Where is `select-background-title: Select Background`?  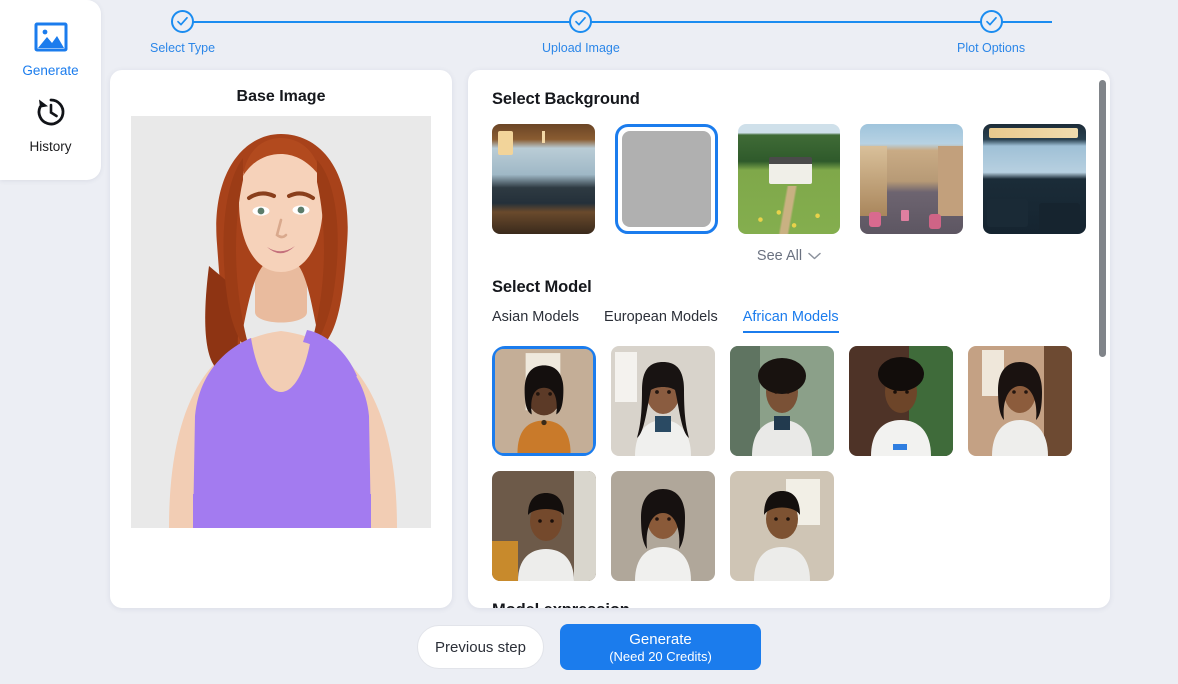 select-background-title: Select Background is located at coordinates (566, 99).